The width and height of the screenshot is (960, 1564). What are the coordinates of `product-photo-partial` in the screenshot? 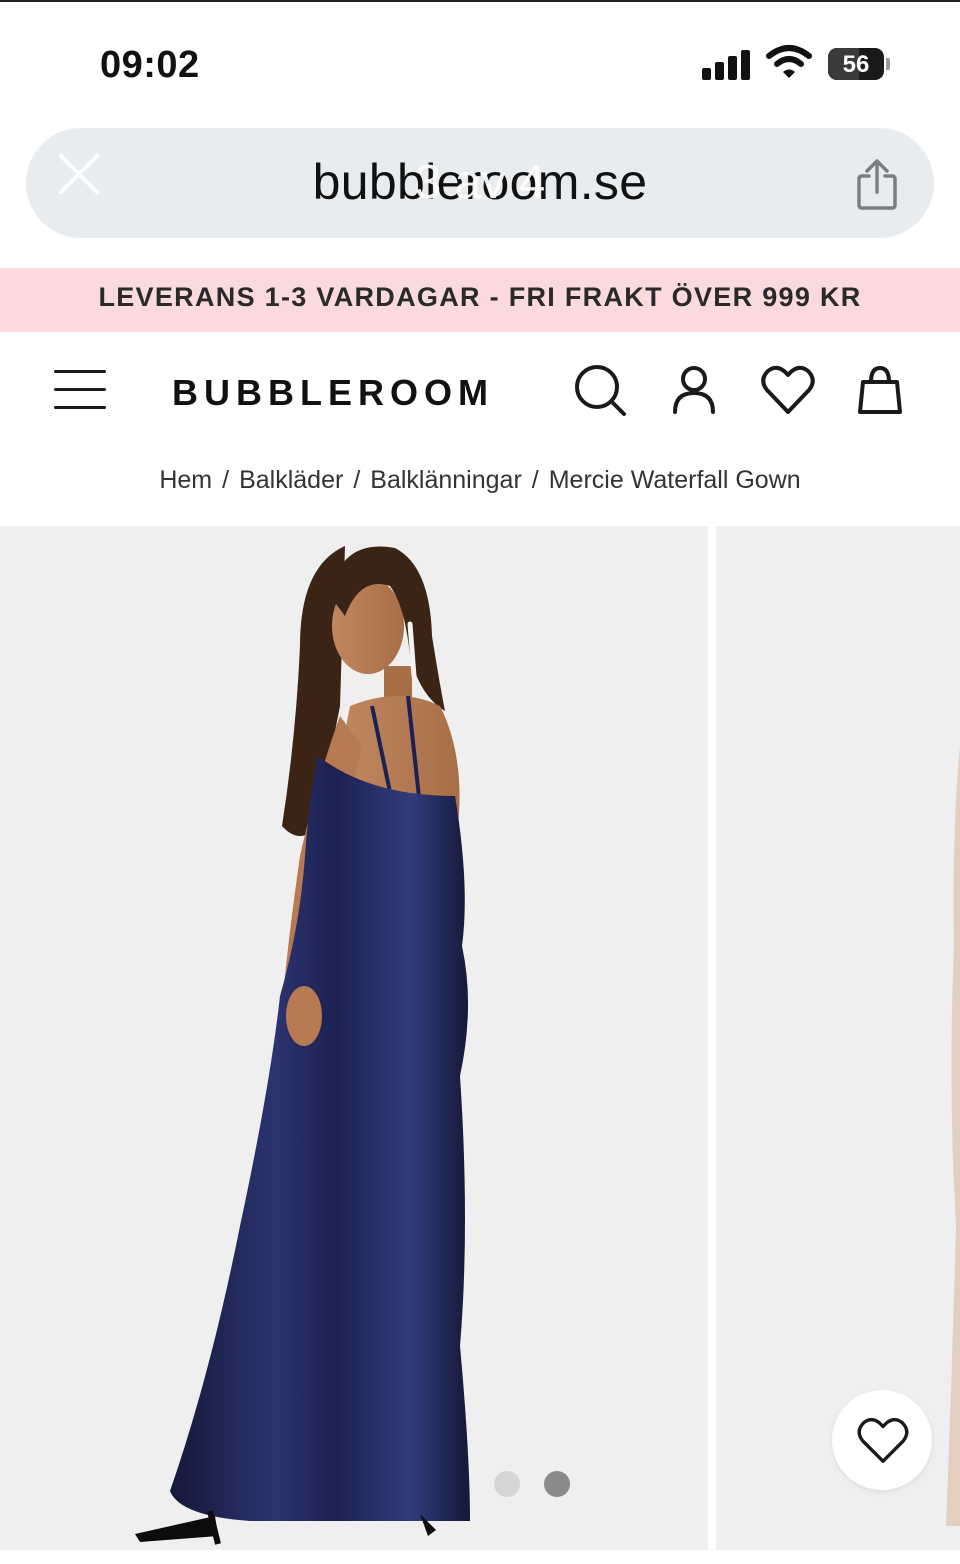 It's located at (953, 1136).